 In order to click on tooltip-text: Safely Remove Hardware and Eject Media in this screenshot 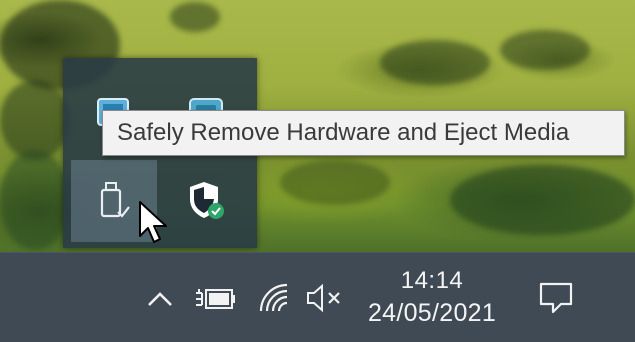, I will do `click(343, 132)`.